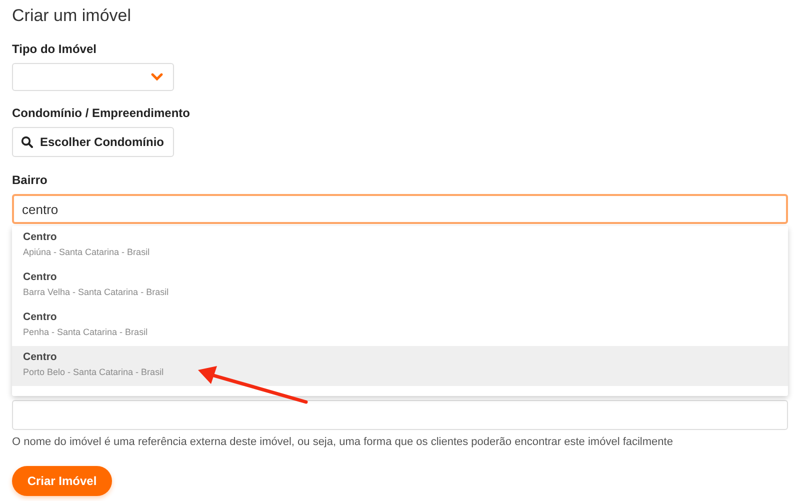  I want to click on suggestion-location: Apiúna - Santa Catarina - Brasil, so click(87, 252).